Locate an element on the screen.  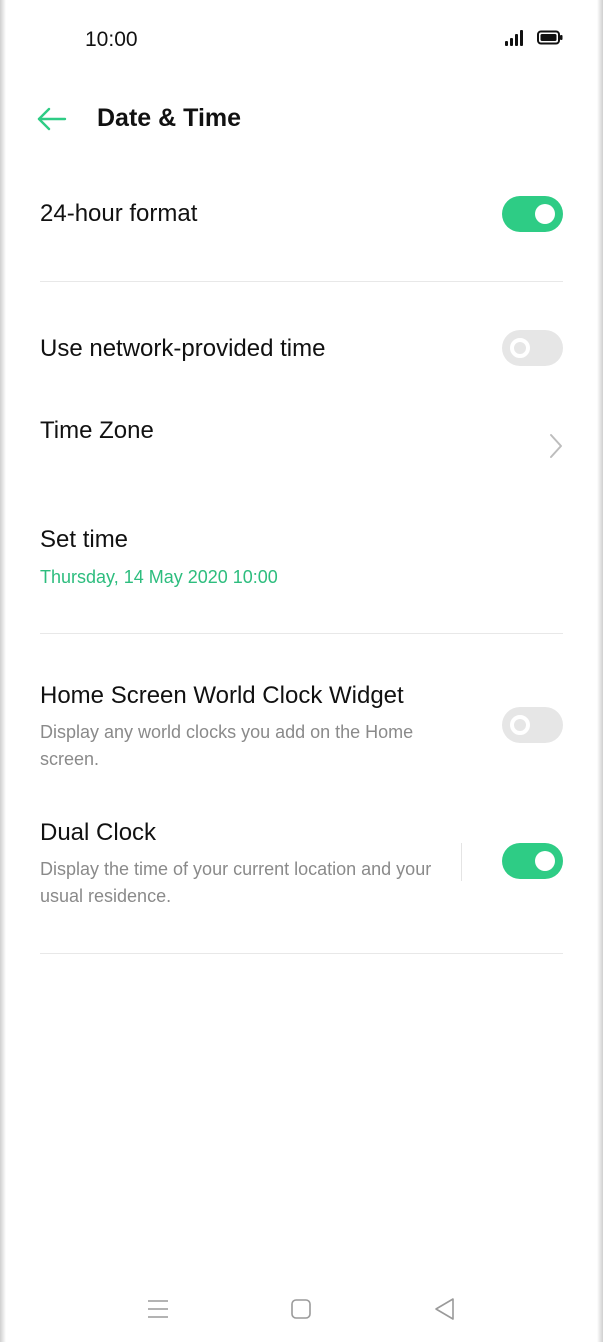
status-time: 10:00 is located at coordinates (111, 39).